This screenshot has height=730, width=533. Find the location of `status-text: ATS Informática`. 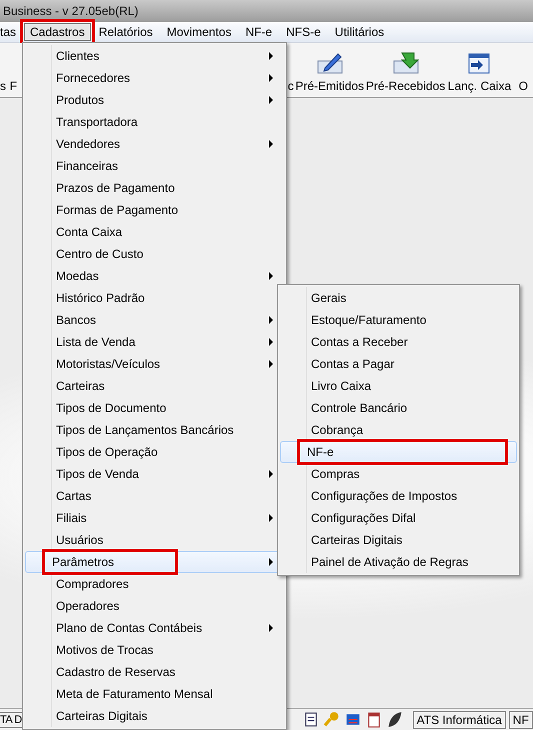

status-text: ATS Informática is located at coordinates (459, 719).